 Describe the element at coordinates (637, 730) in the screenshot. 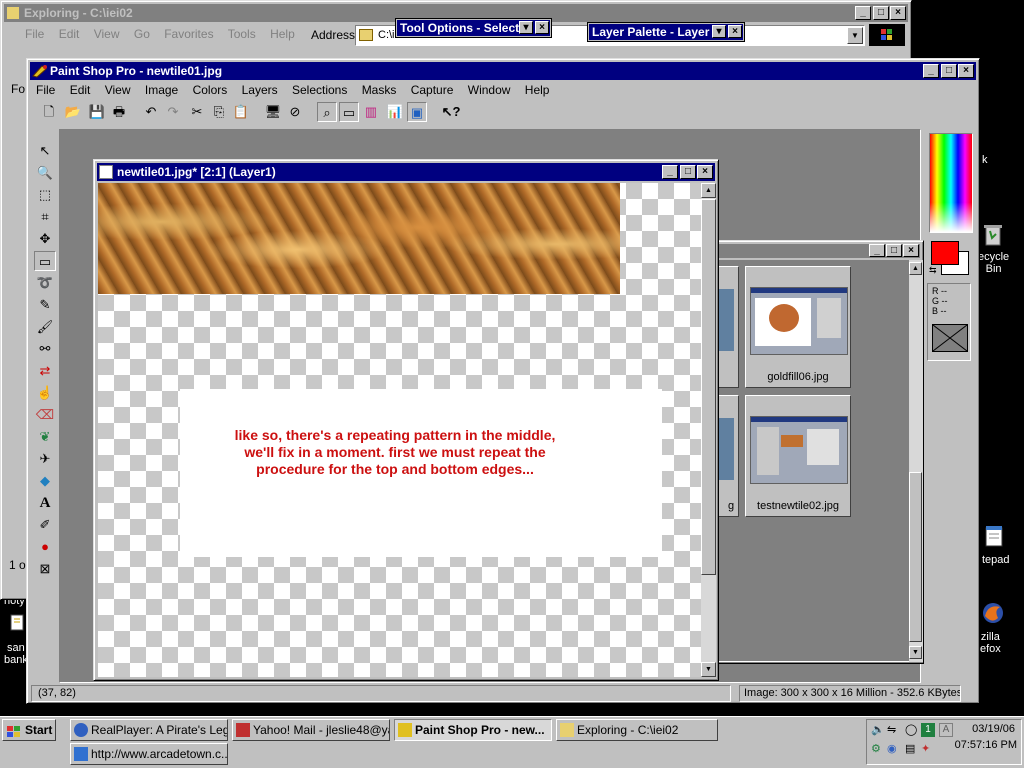

I see `task-exploring: Exploring - C:\iei02` at that location.